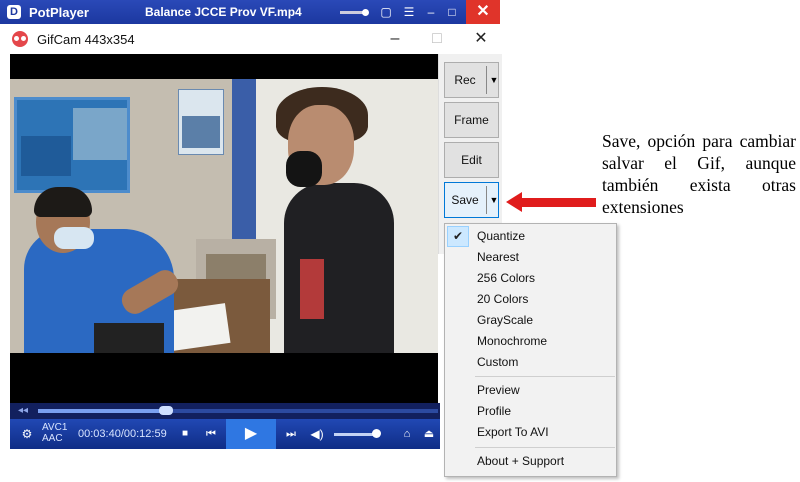 This screenshot has height=482, width=800. What do you see at coordinates (395, 39) in the screenshot?
I see `gifcam-minimize-icon: –` at bounding box center [395, 39].